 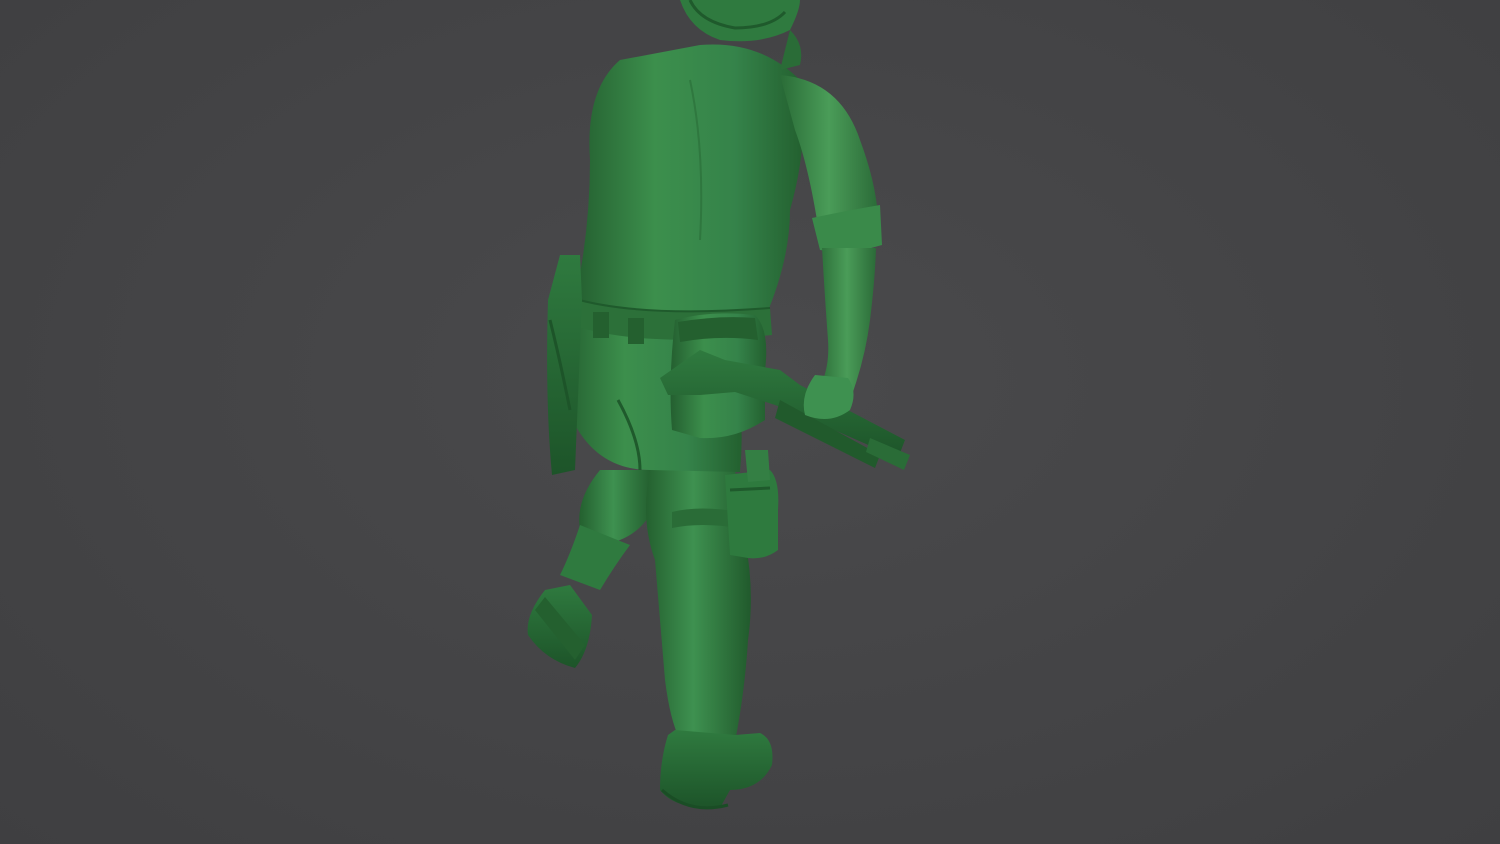 I want to click on side-pouch, so click(x=564, y=365).